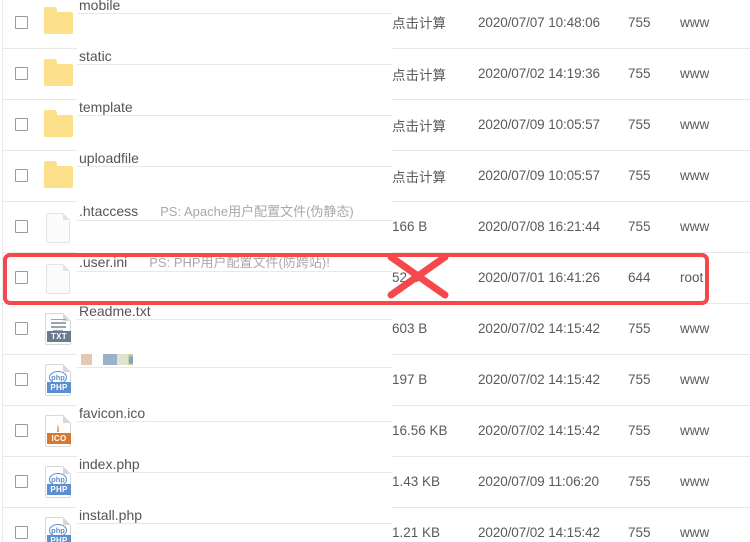 This screenshot has width=750, height=542. I want to click on file-name: .htaccess, so click(107, 211).